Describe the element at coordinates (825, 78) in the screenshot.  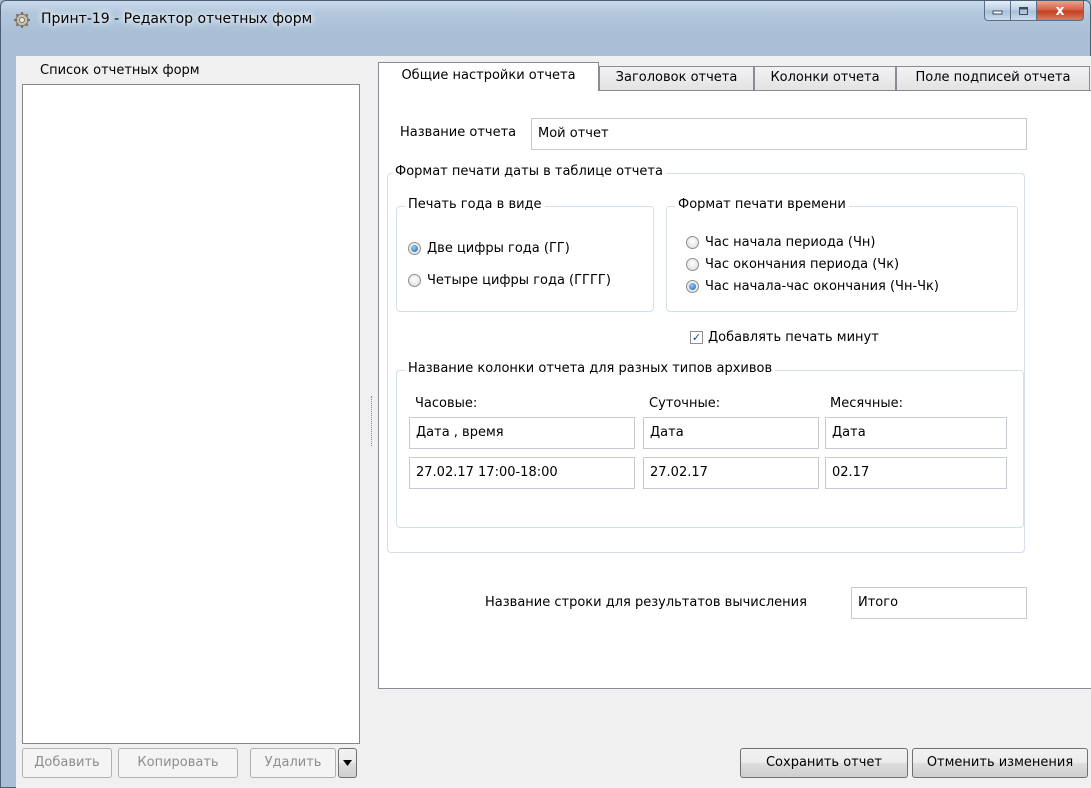
I see `tab-columns: Колонки отчета` at that location.